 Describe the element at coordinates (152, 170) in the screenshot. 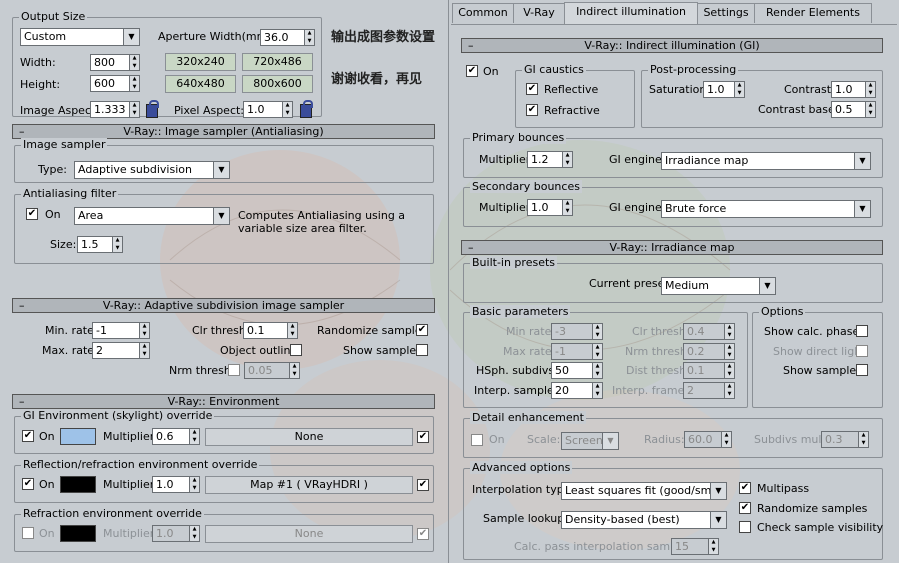

I see `sampler-type-dropdown: Adaptive subdivision ▼` at that location.